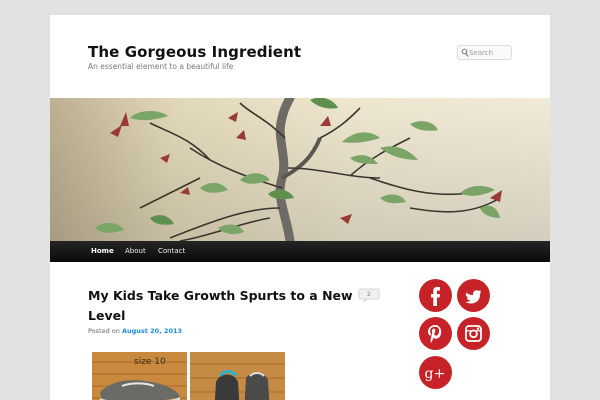  I want to click on svg-text: g+, so click(435, 374).